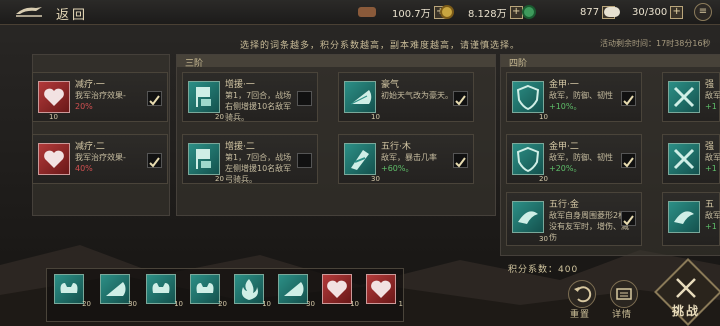  I want to click on resource-jade: 877 +, so click(569, 12).